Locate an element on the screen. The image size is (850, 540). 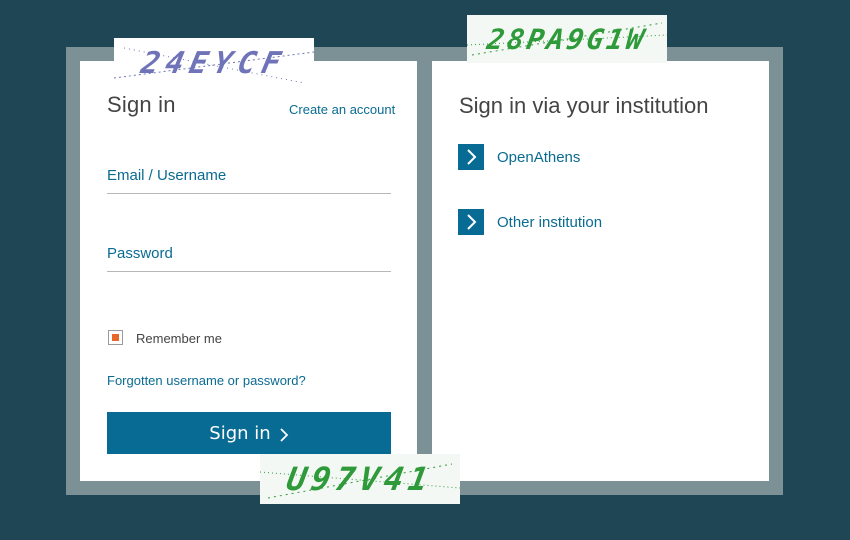
email-underline is located at coordinates (249, 193).